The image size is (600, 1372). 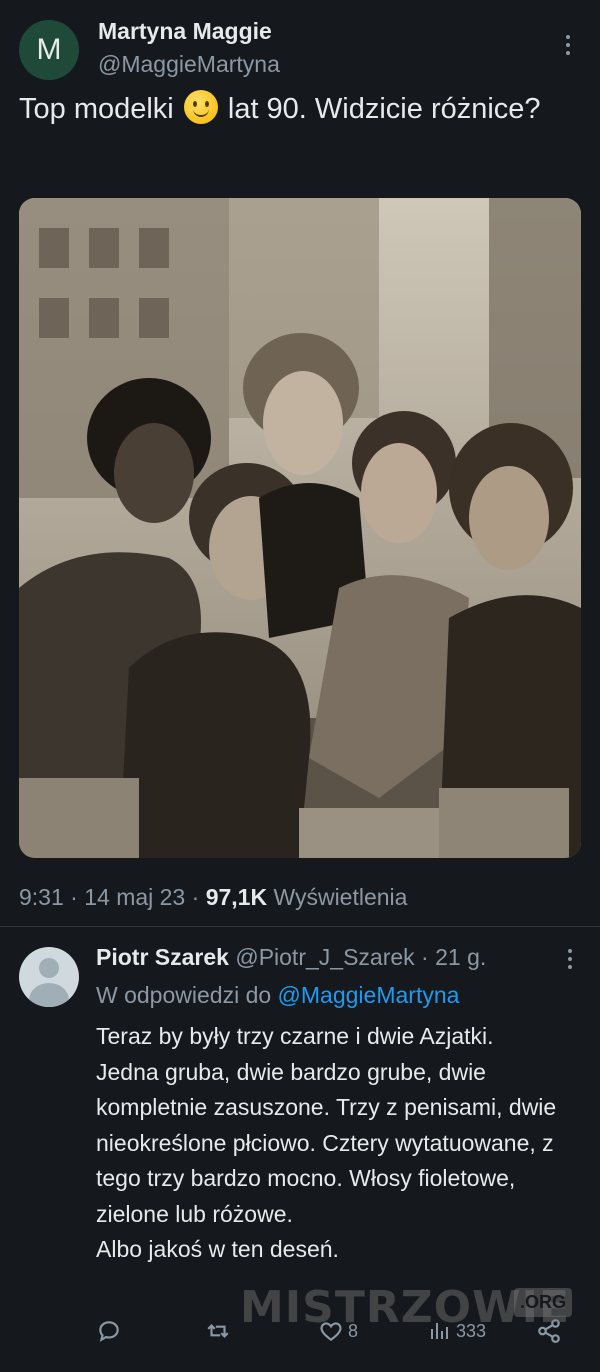 I want to click on author-avatar: M, so click(x=49, y=50).